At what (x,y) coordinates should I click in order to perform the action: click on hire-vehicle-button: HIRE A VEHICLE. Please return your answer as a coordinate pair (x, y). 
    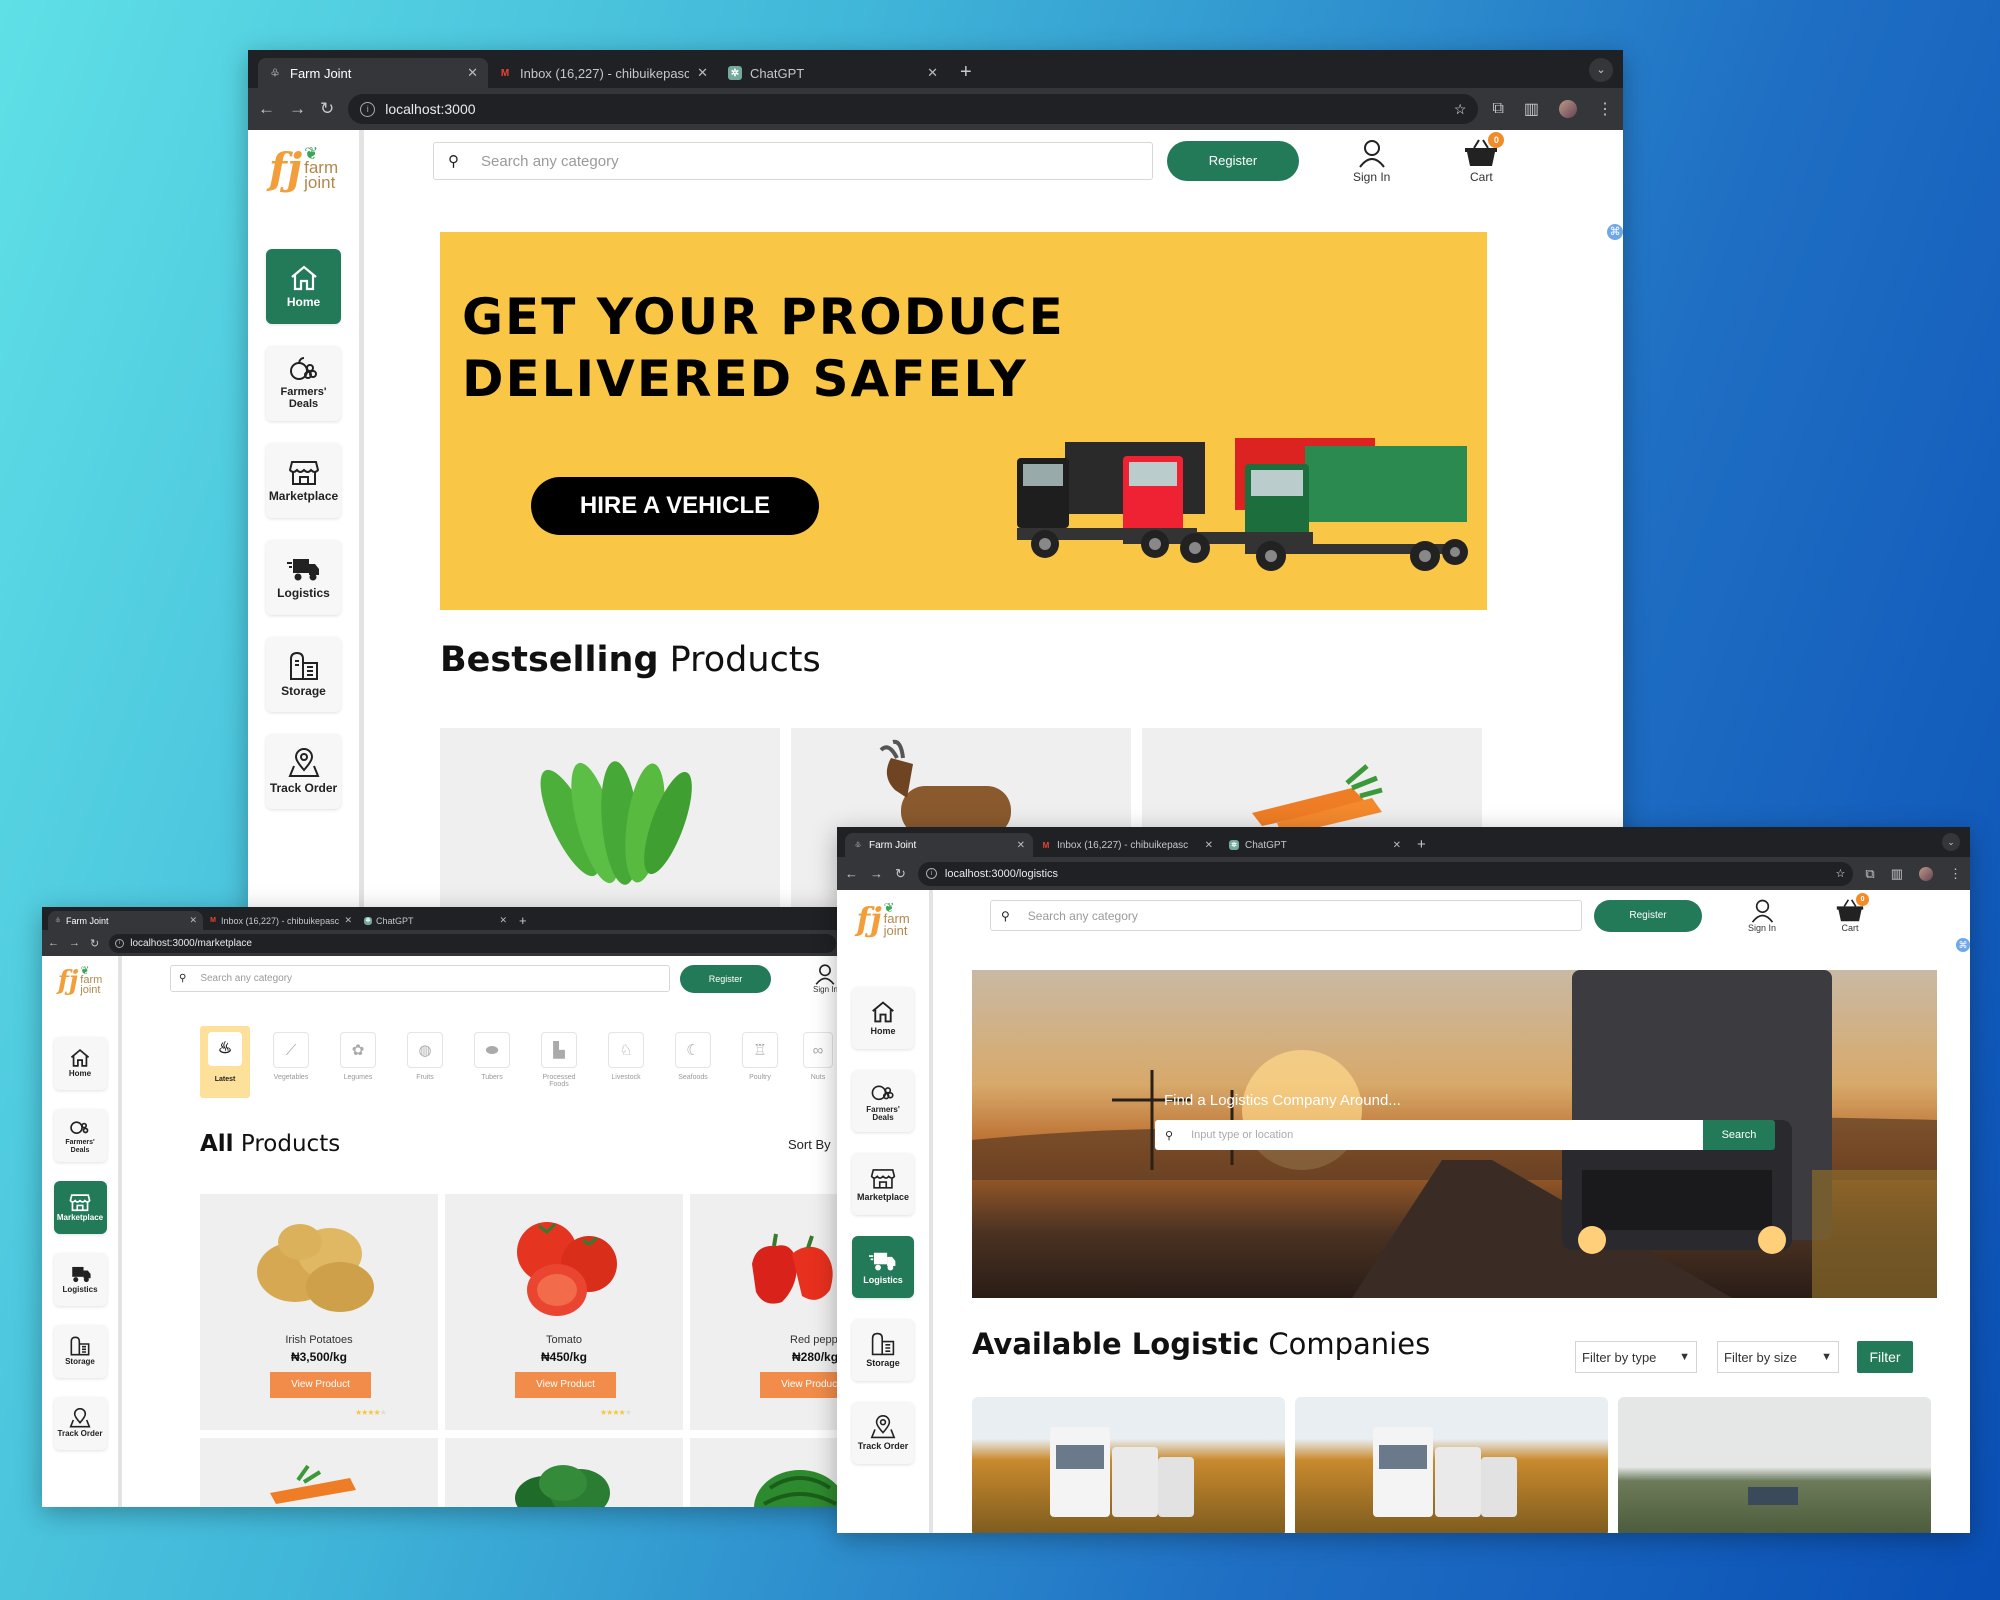
    Looking at the image, I should click on (675, 506).